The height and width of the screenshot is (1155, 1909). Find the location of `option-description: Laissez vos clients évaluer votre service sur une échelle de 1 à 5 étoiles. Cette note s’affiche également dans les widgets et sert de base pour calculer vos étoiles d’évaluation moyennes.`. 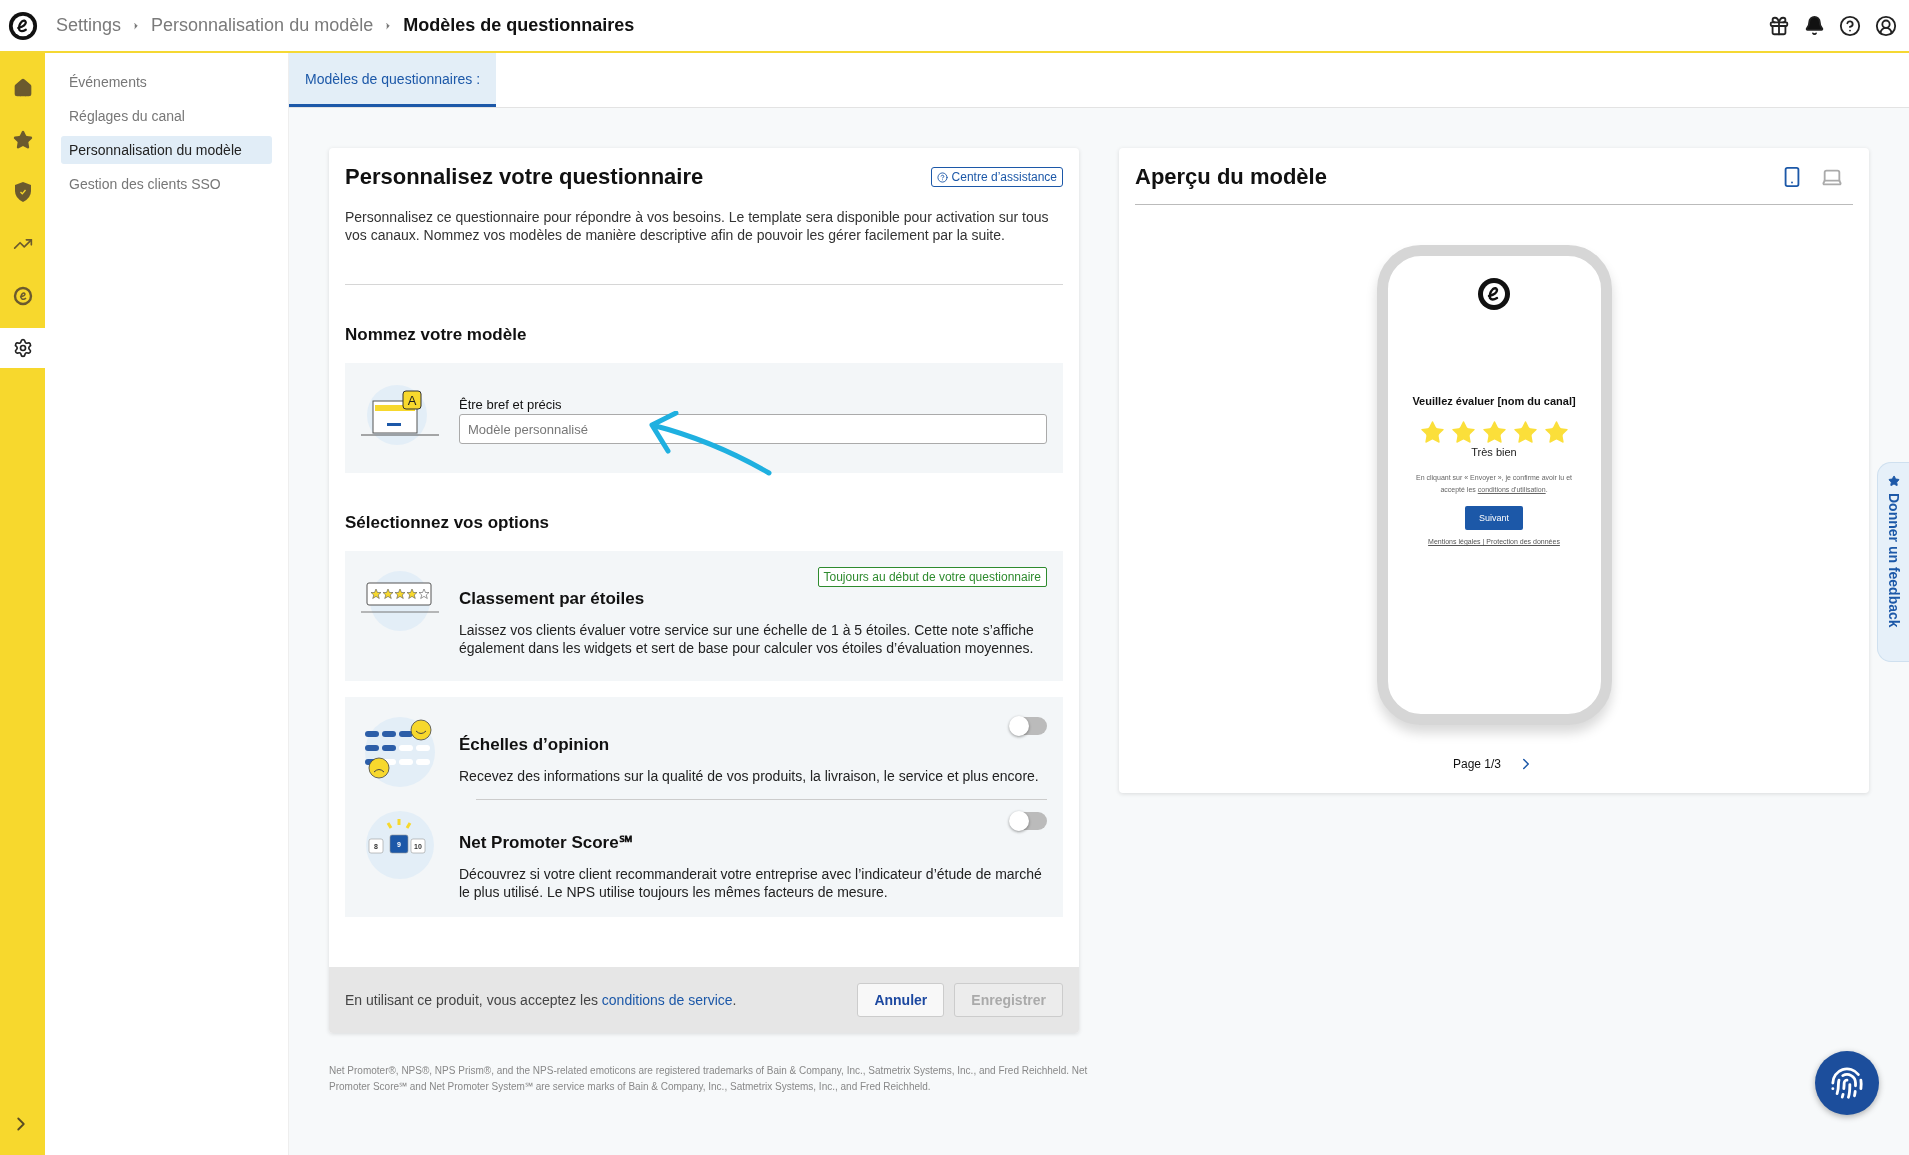

option-description: Laissez vos clients évaluer votre service sur une échelle de 1 à 5 étoiles. Cette note s’affiche également dans les widgets et sert de base pour calculer vos étoiles d’évaluation moyennes. is located at coordinates (747, 639).